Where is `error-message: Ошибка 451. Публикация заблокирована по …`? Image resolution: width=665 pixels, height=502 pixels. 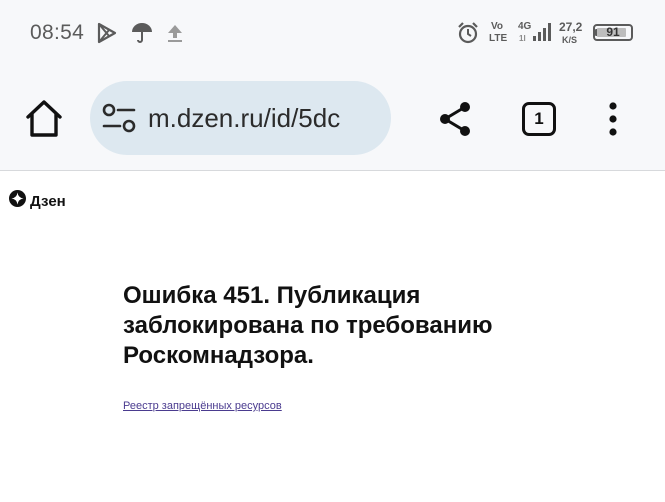
error-message: Ошибка 451. Публикация заблокирована по … is located at coordinates (308, 325).